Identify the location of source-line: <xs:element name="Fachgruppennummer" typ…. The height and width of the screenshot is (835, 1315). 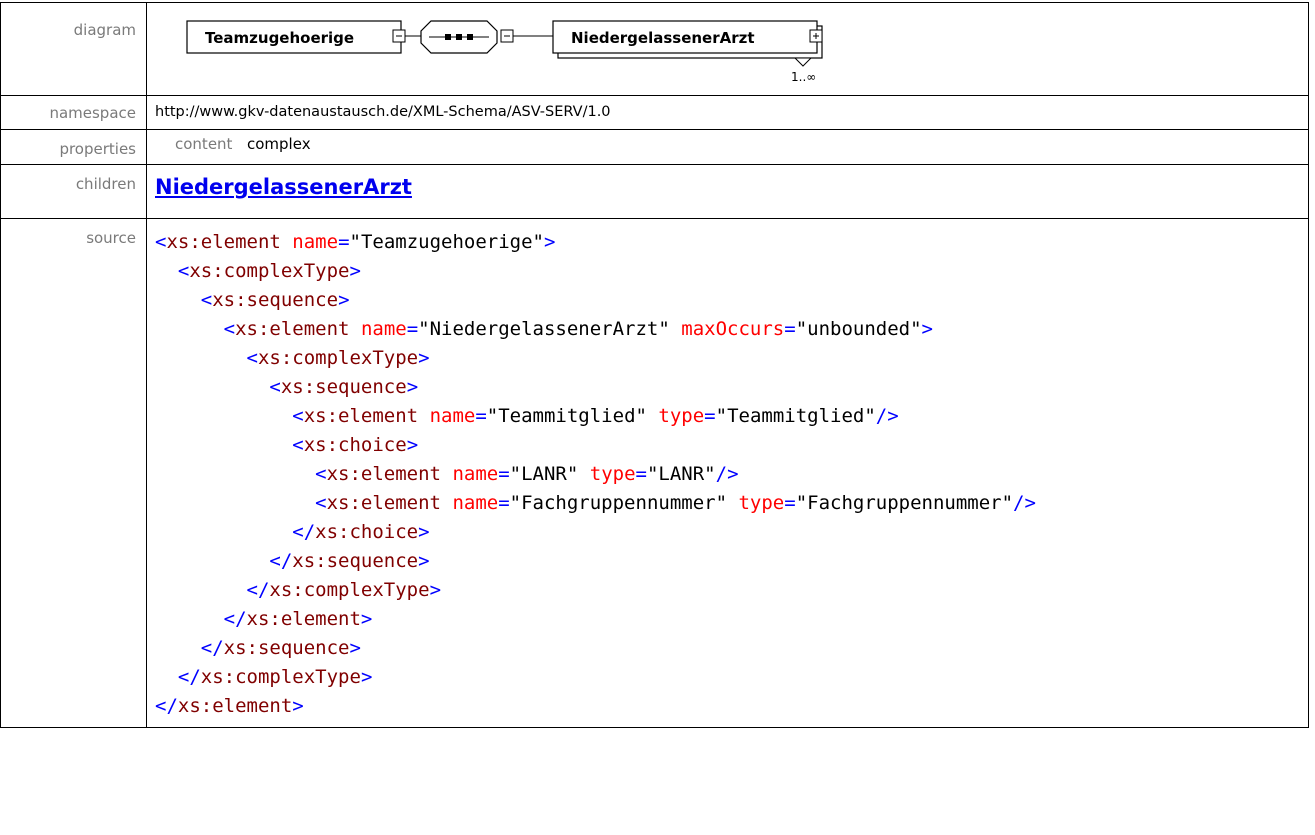
(675, 503).